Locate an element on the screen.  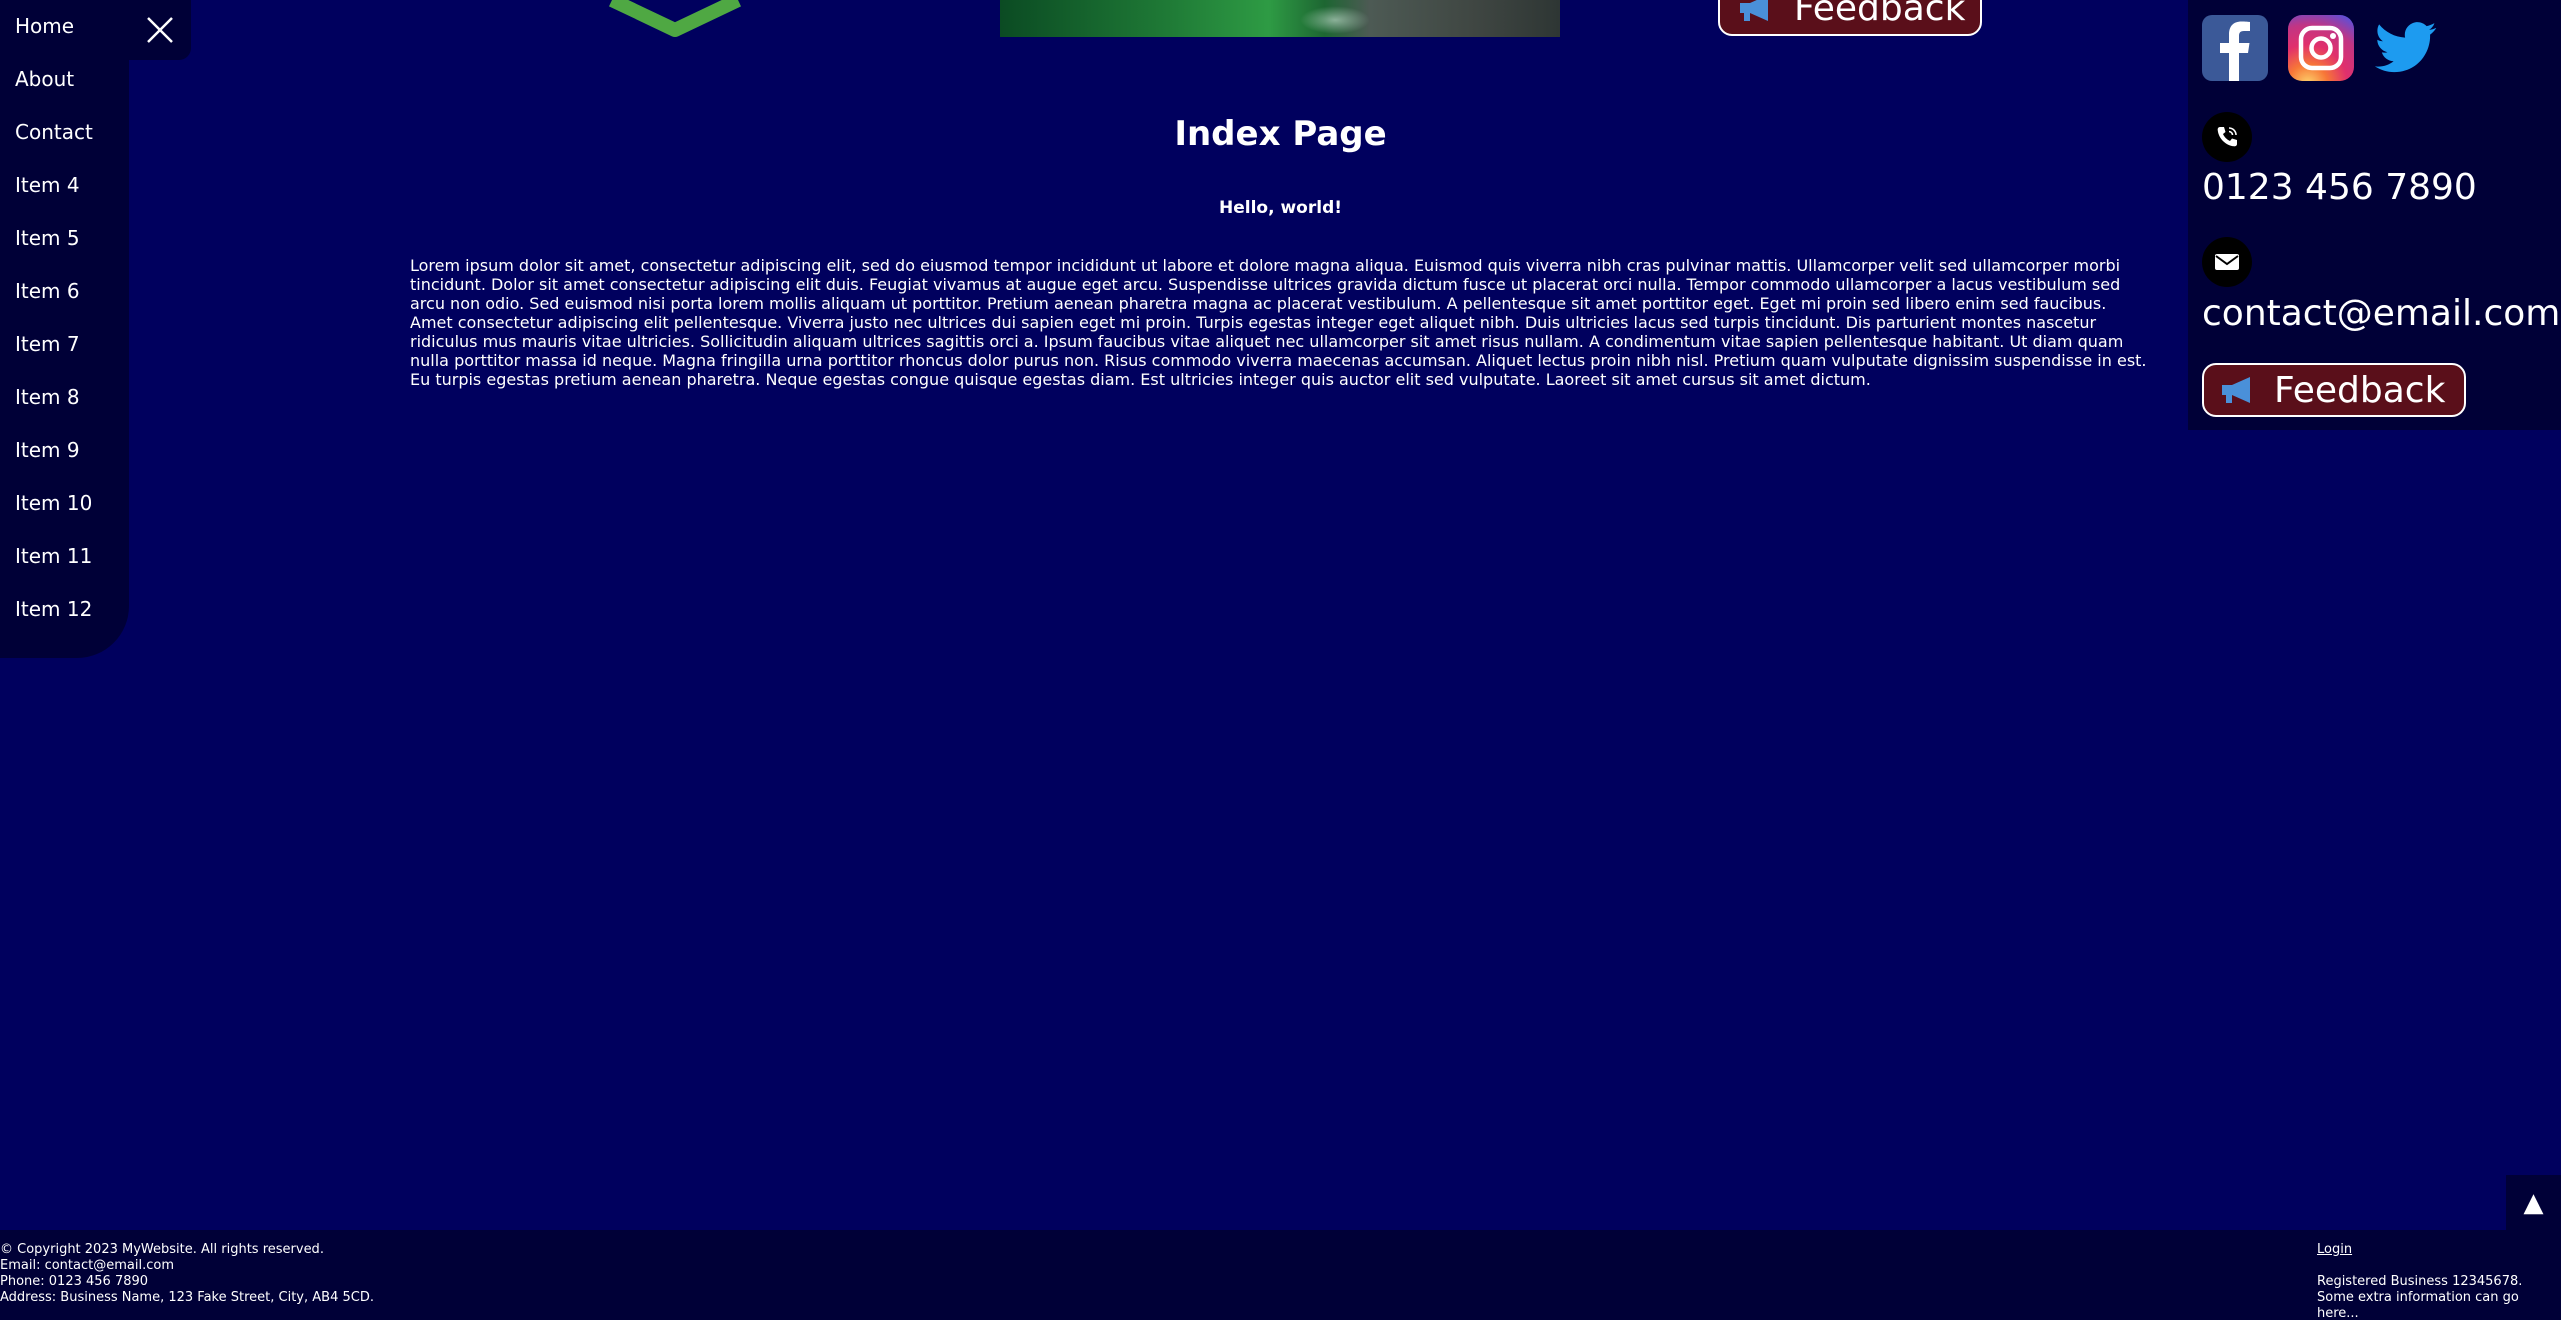
feedback-button-top: Feedback is located at coordinates (1850, 18).